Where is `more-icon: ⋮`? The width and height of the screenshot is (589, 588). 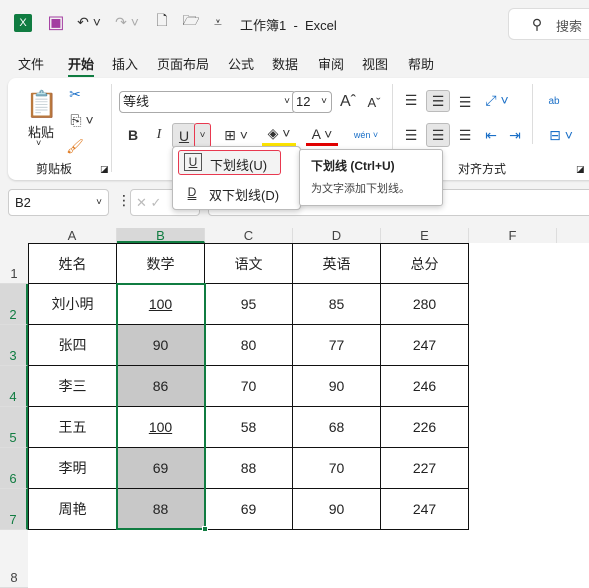
more-icon: ⋮ is located at coordinates (124, 200).